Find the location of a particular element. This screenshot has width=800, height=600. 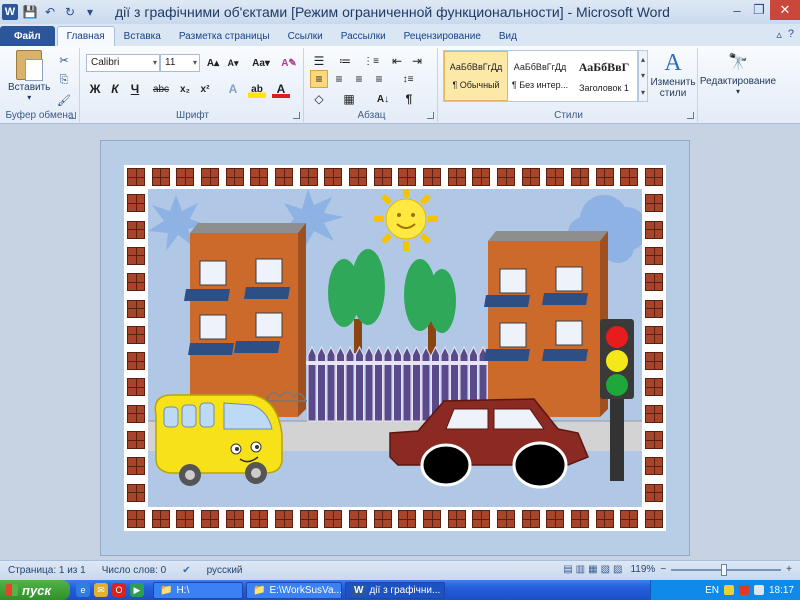

highlight-icon: ab is located at coordinates (257, 89).